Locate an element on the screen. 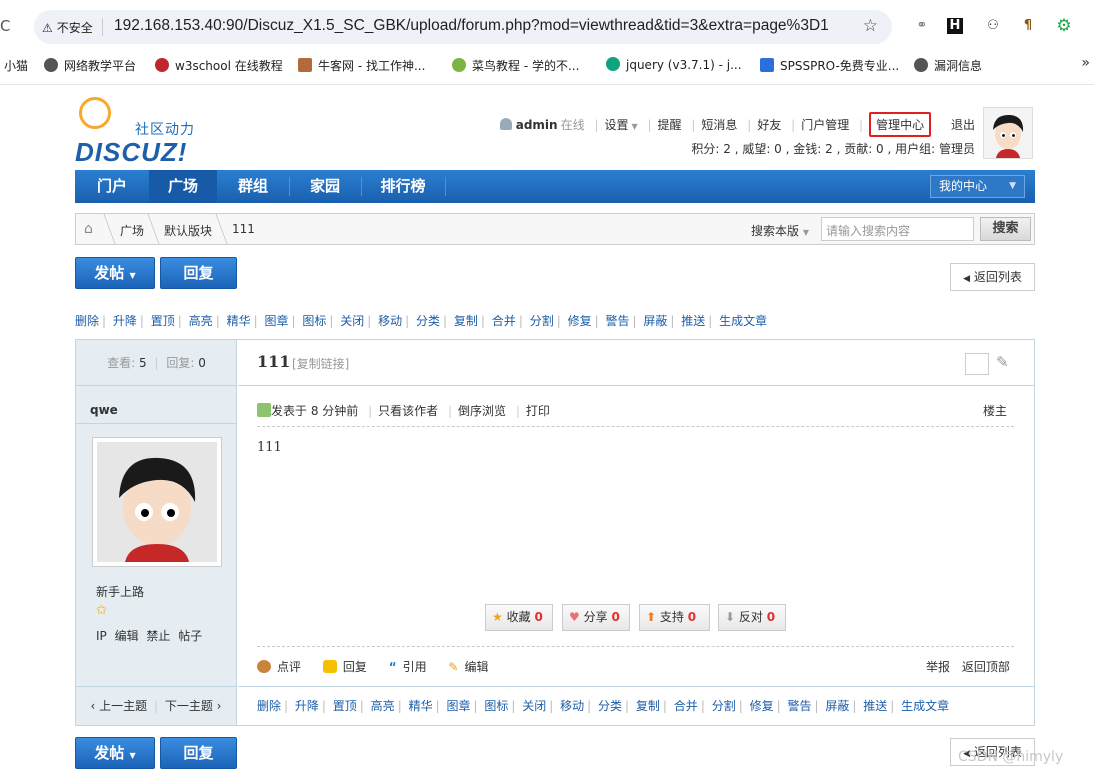 The width and height of the screenshot is (1094, 774). search-scope-dropdown: 搜索本版 ▼ is located at coordinates (780, 230).